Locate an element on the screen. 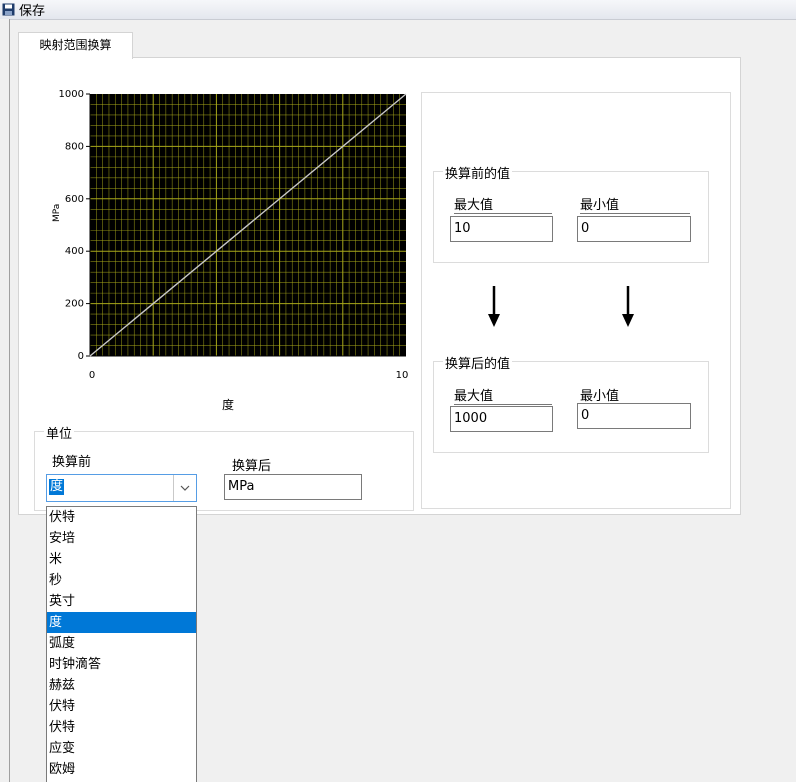 The width and height of the screenshot is (796, 782). dropdown-option: 秒 is located at coordinates (121, 580).